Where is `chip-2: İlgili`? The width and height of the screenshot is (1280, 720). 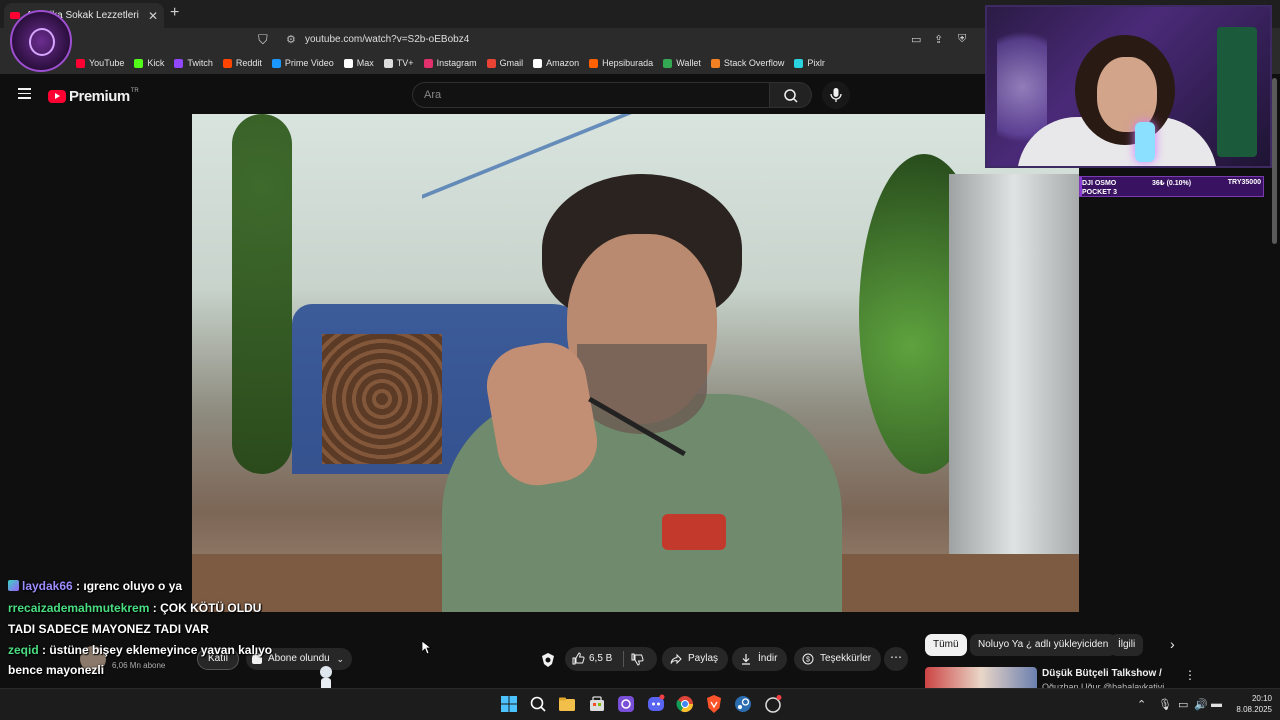
chip-2: İlgili is located at coordinates (1127, 645).